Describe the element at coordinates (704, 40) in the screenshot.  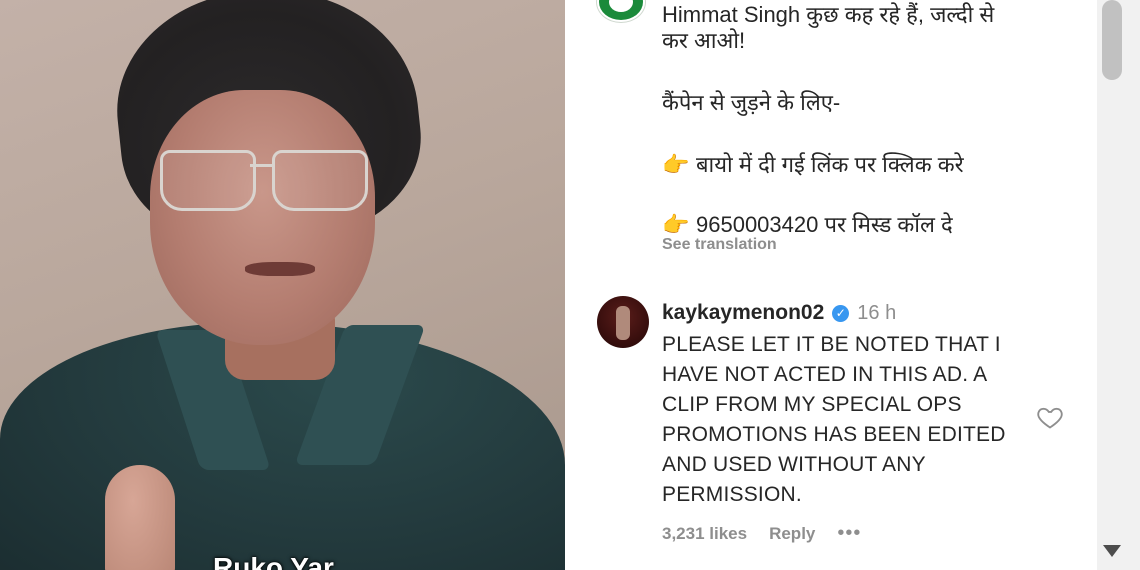
I see `post-text-line-2: कर आओ!` at that location.